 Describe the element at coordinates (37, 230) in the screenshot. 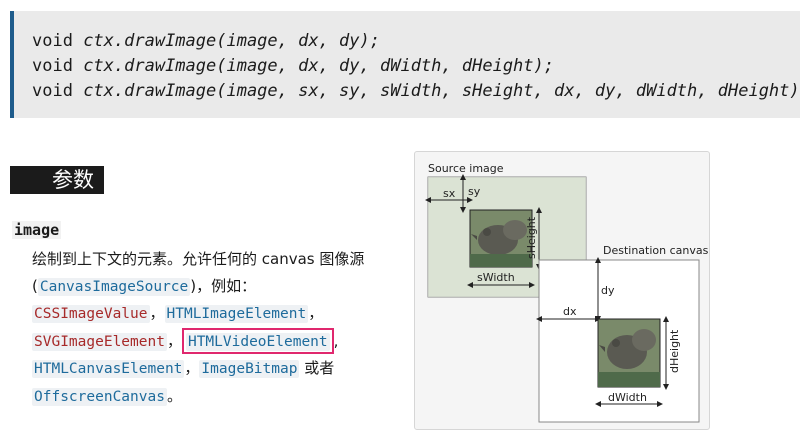

I see `param-name: image` at that location.